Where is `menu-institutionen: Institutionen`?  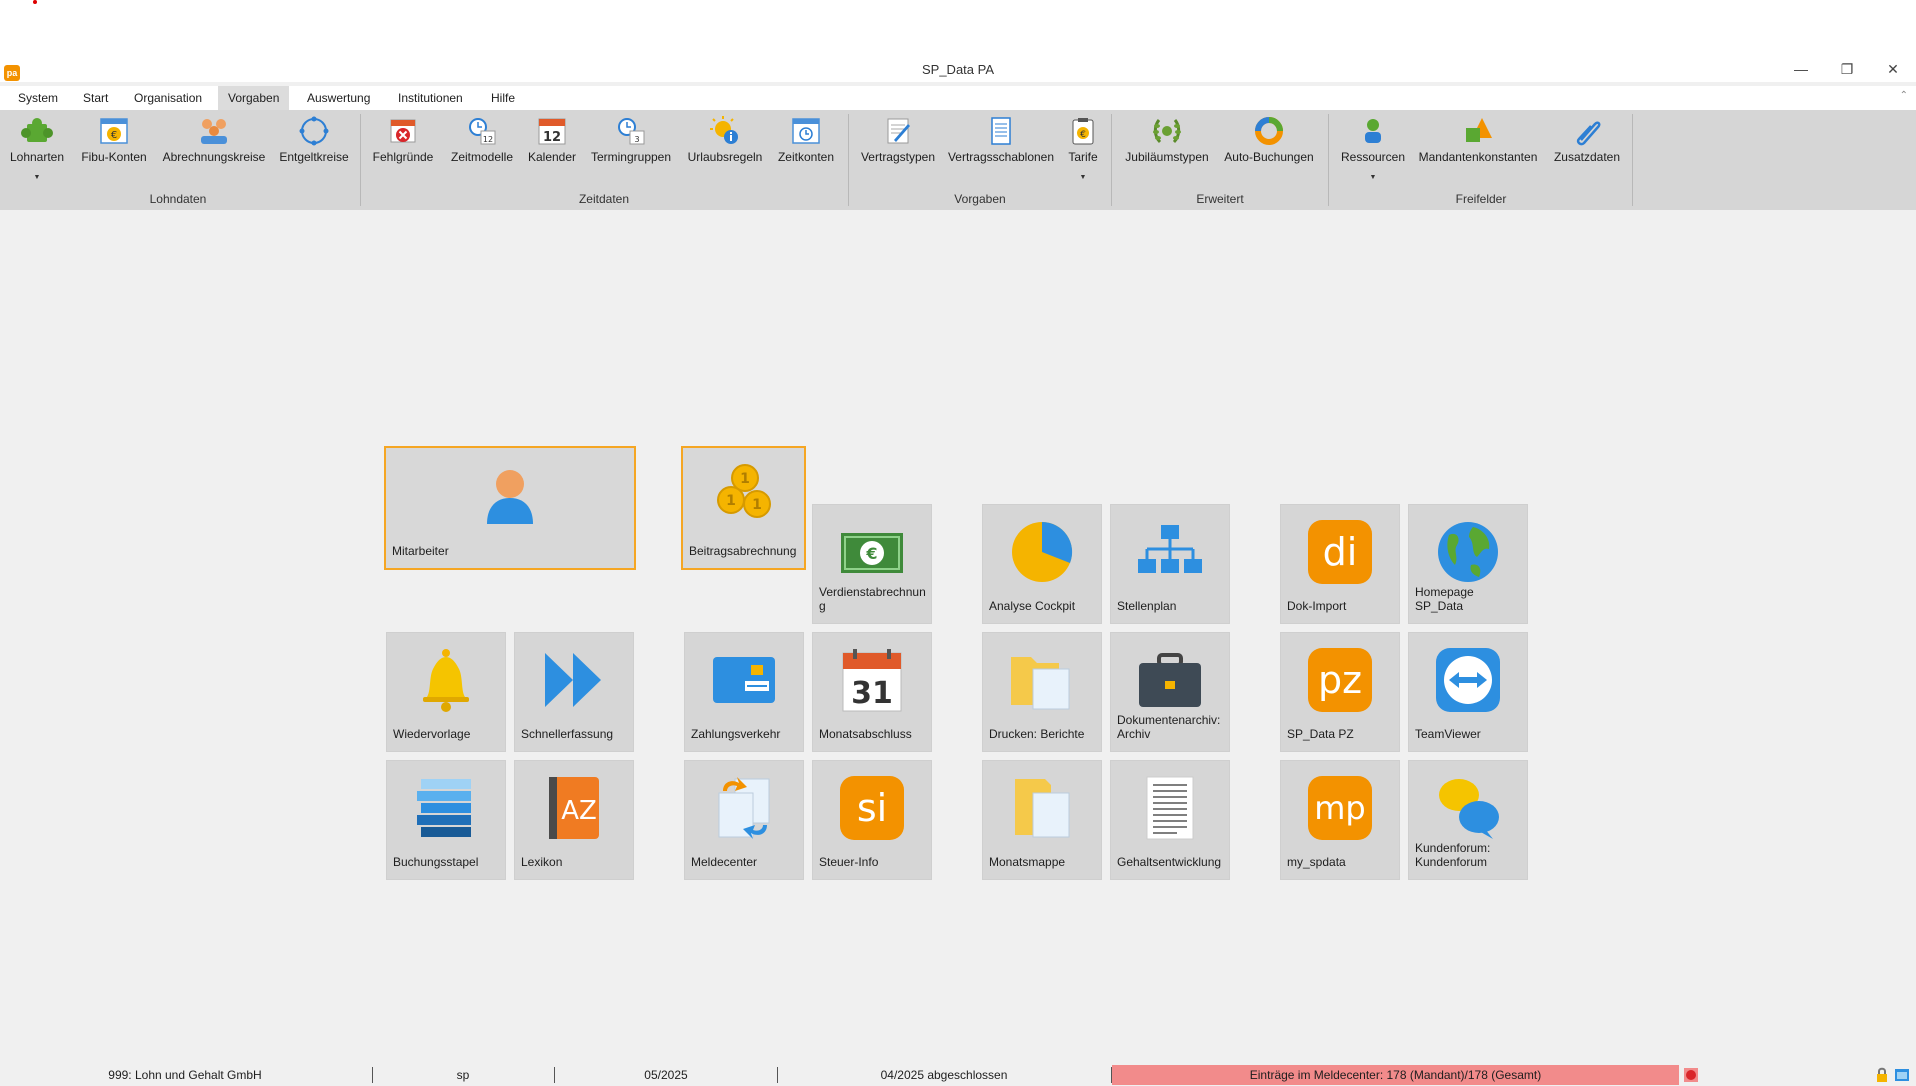
menu-institutionen: Institutionen is located at coordinates (430, 98).